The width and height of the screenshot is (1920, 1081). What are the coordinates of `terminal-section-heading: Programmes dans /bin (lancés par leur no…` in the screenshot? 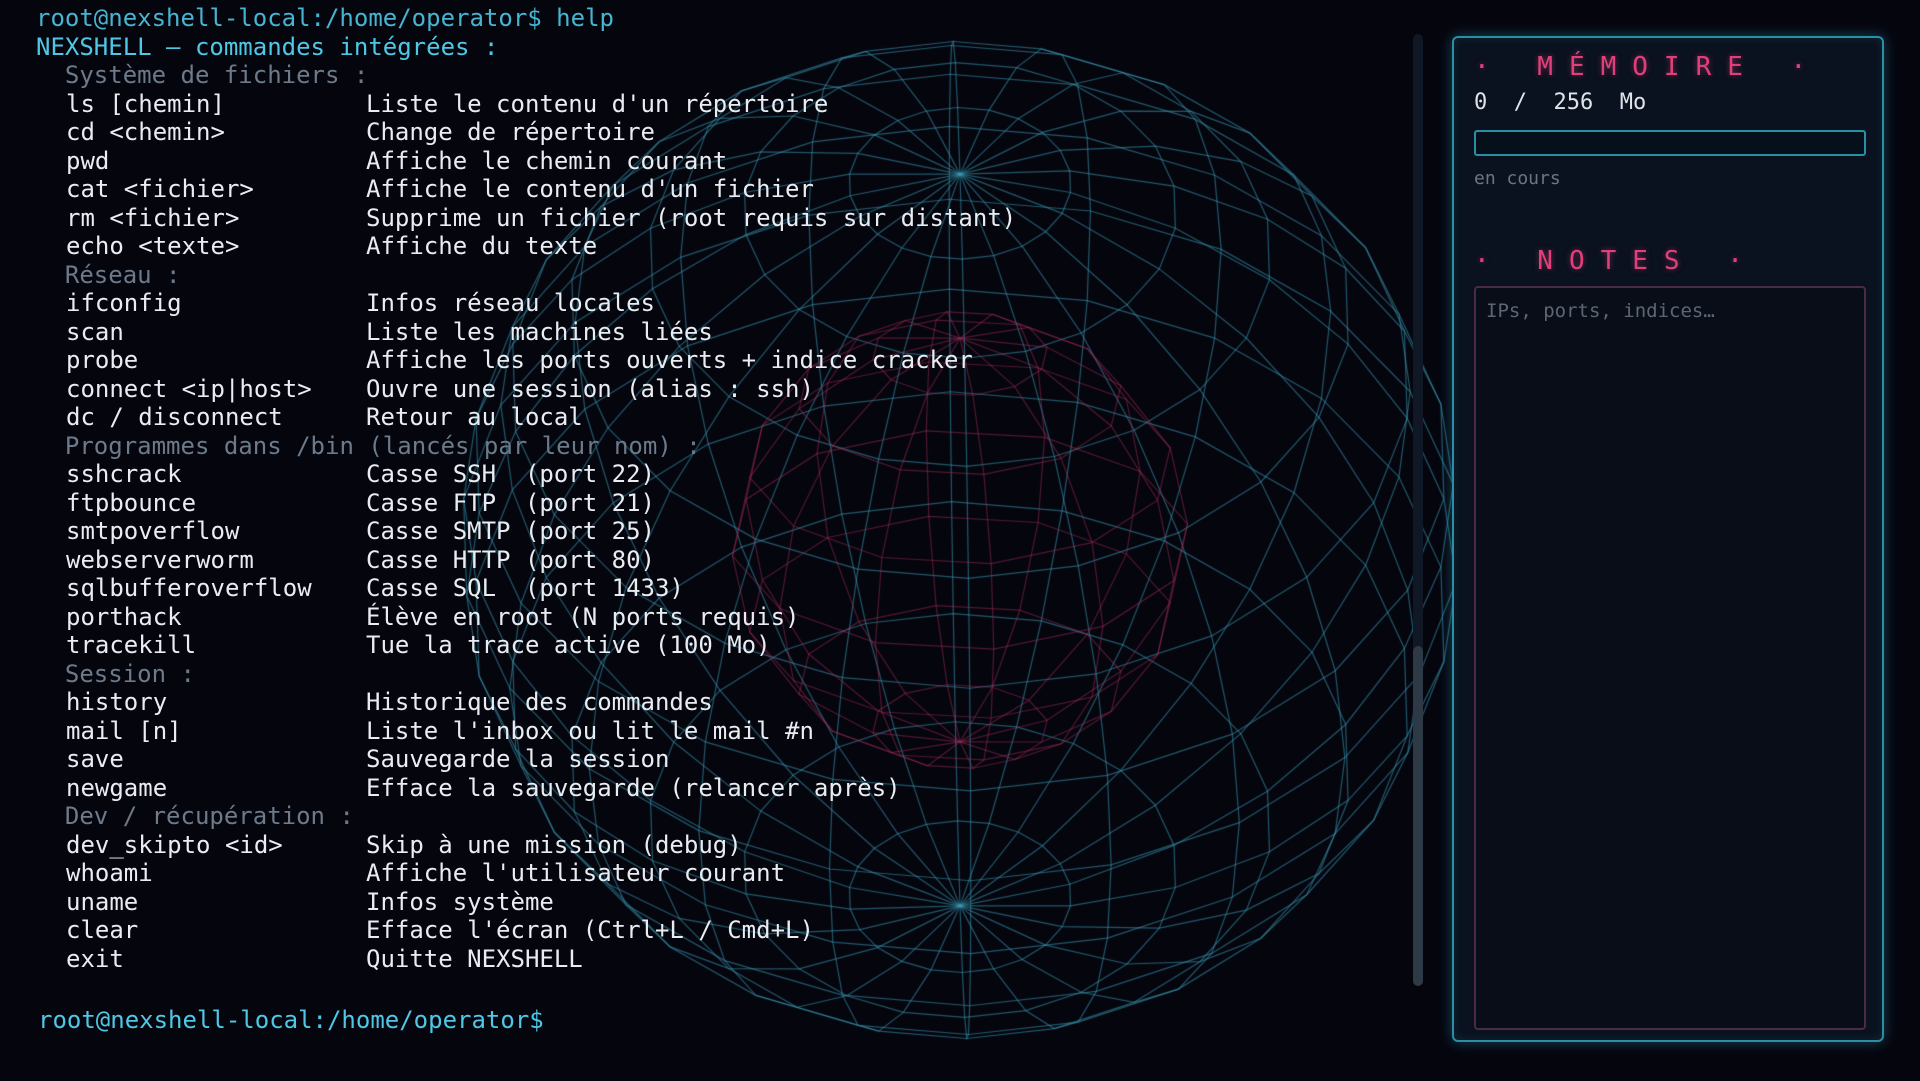 It's located at (526, 446).